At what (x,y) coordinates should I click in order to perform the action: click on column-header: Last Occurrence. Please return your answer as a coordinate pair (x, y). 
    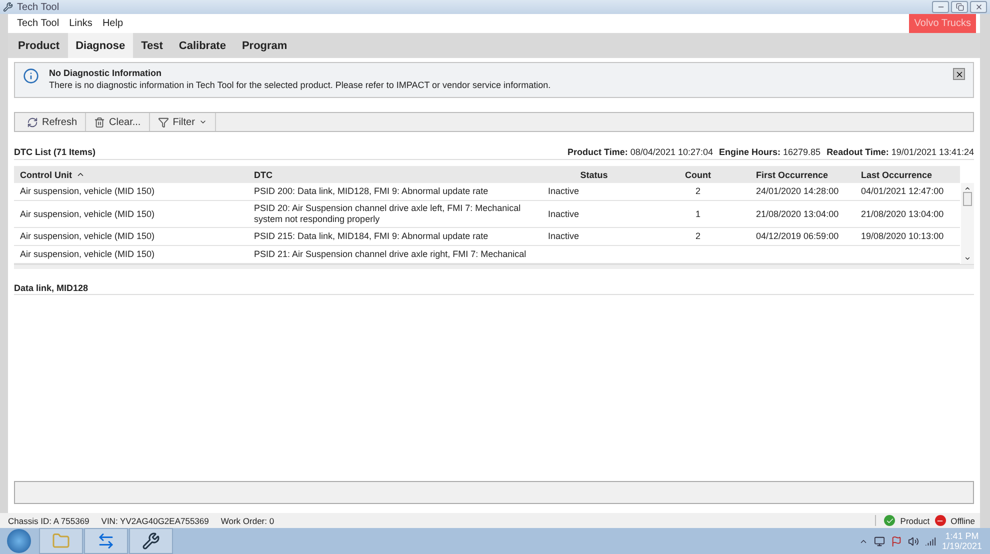
    Looking at the image, I should click on (907, 174).